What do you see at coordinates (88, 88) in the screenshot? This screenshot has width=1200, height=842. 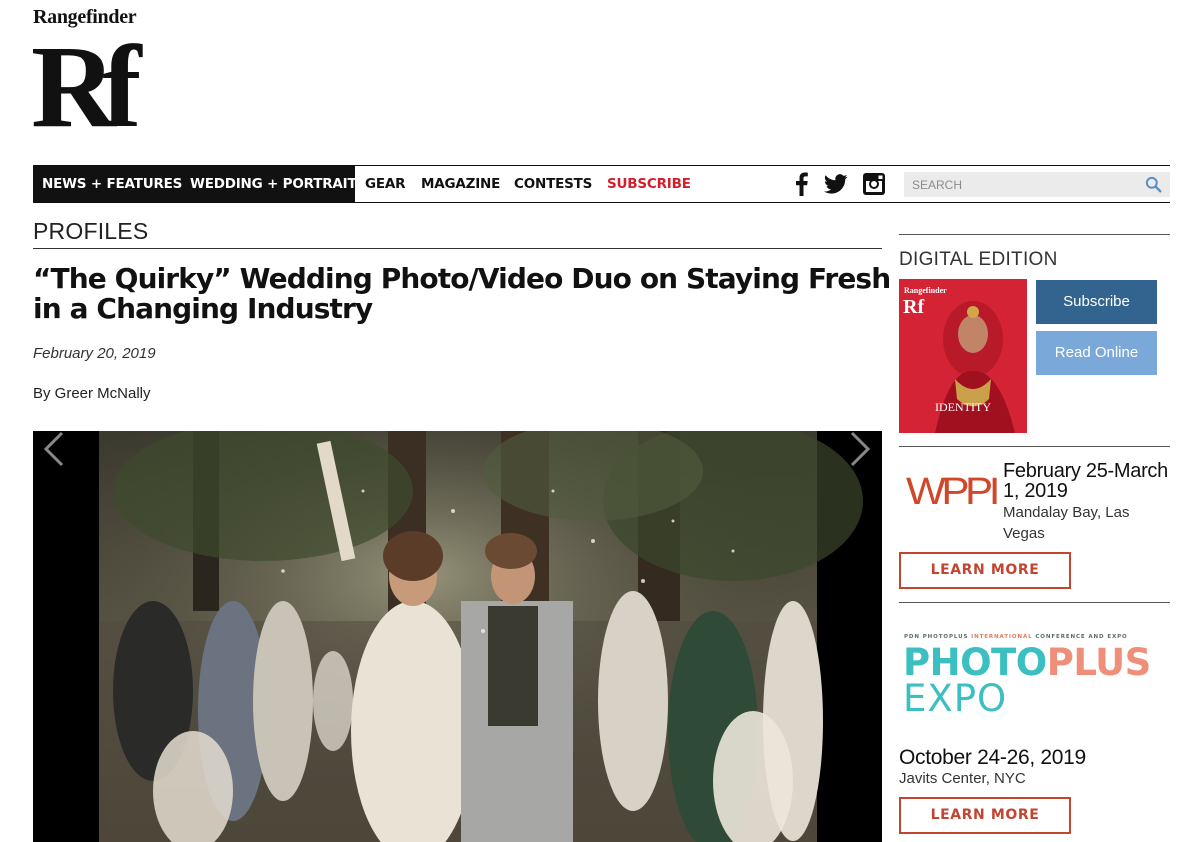 I see `logo-monogram-text: Rf` at bounding box center [88, 88].